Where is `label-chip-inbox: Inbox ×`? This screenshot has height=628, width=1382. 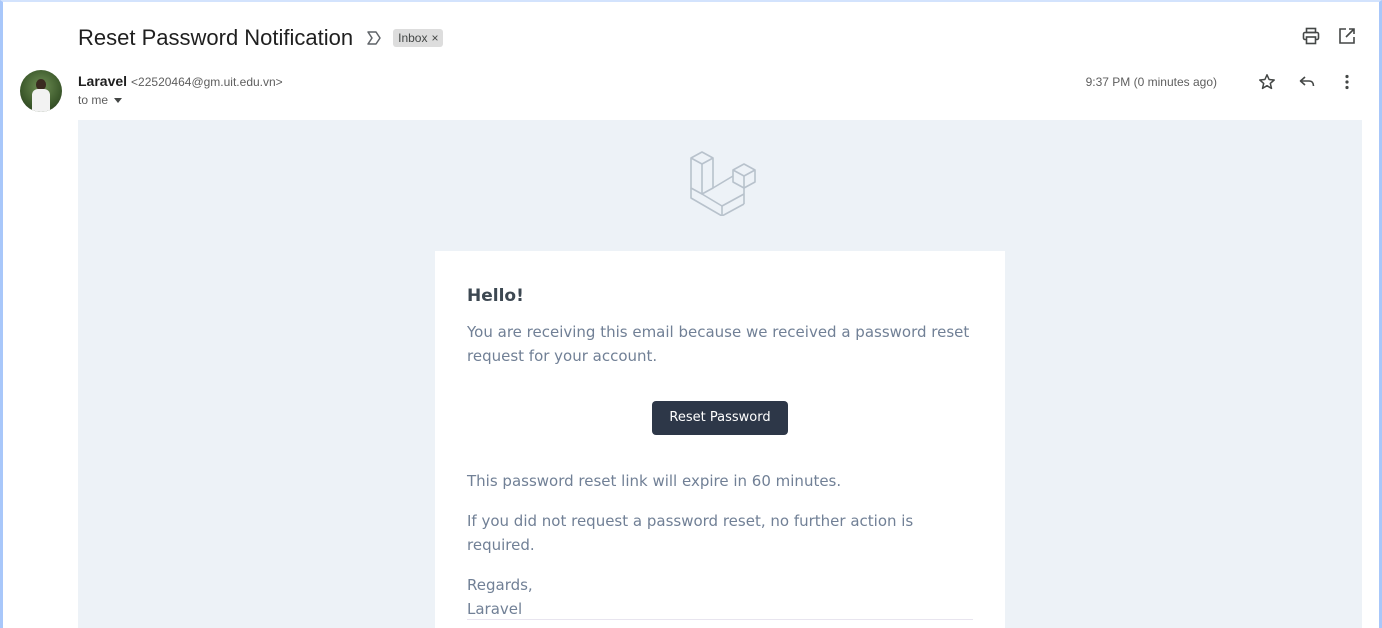
label-chip-inbox: Inbox × is located at coordinates (418, 38).